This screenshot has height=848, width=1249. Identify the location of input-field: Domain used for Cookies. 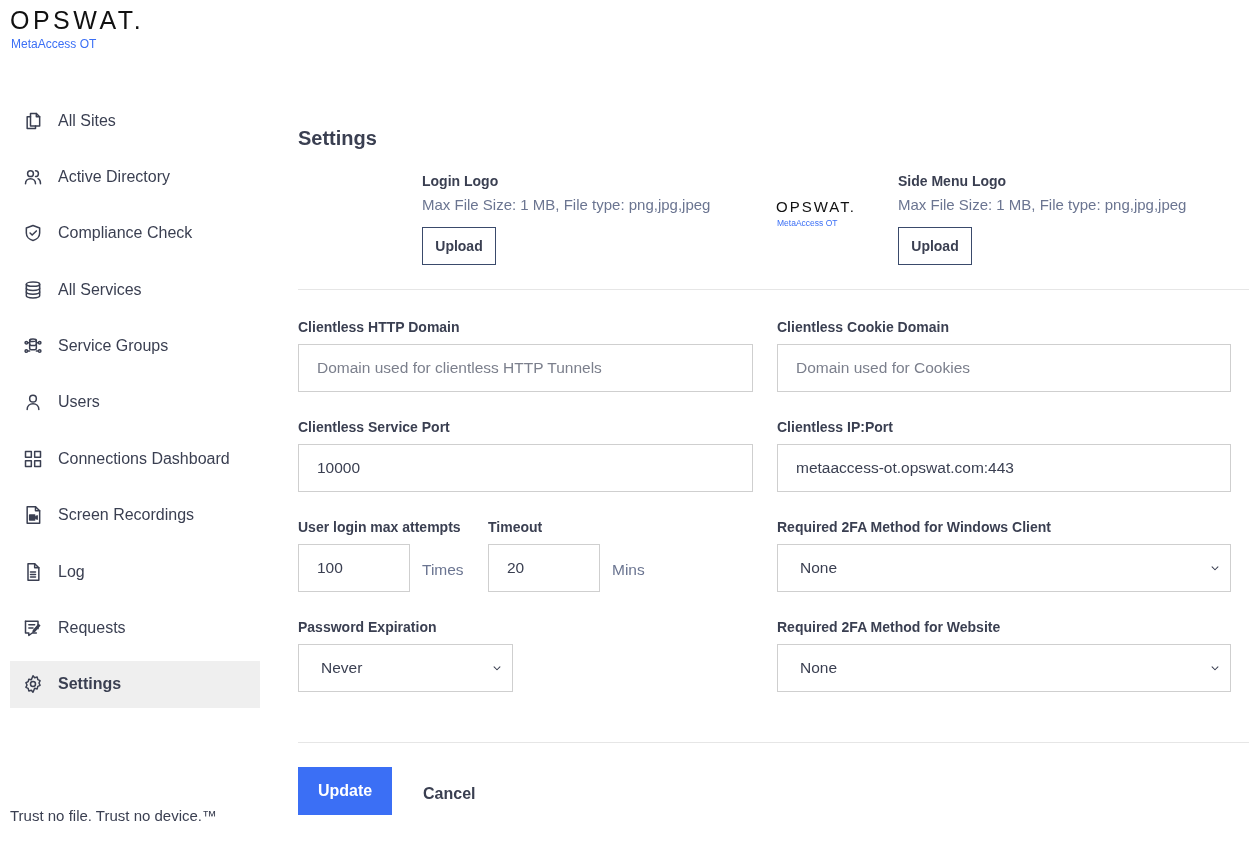
(1004, 368).